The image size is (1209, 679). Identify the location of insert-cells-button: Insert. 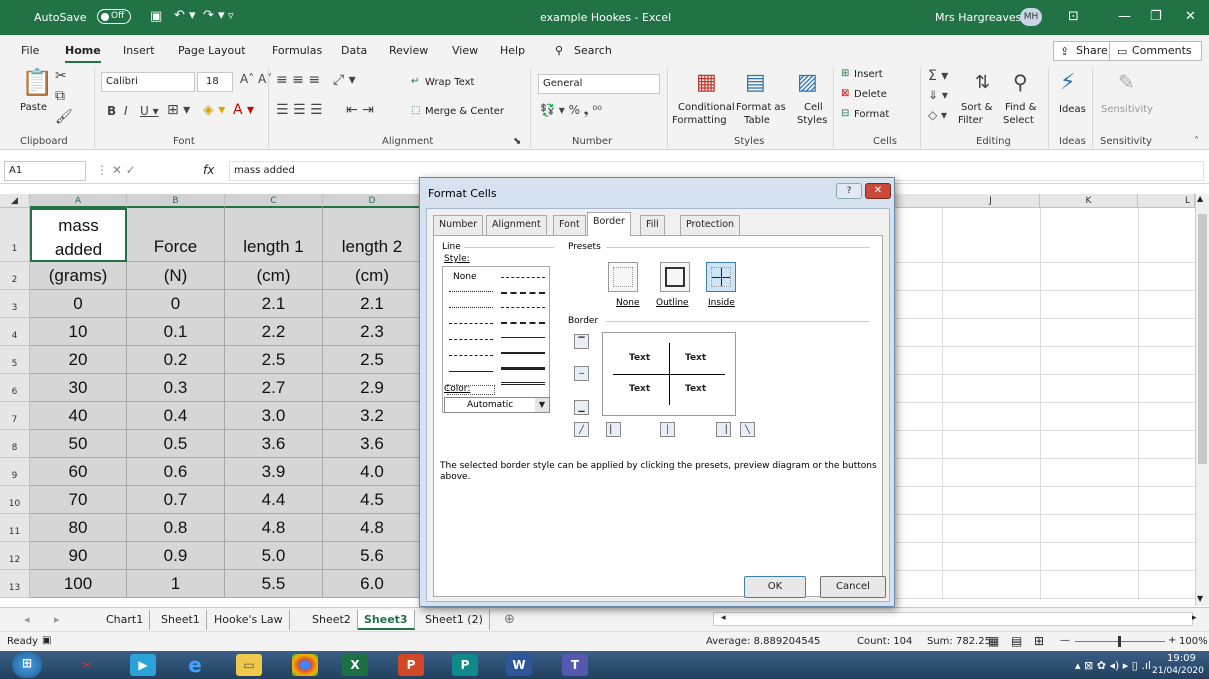
(868, 74).